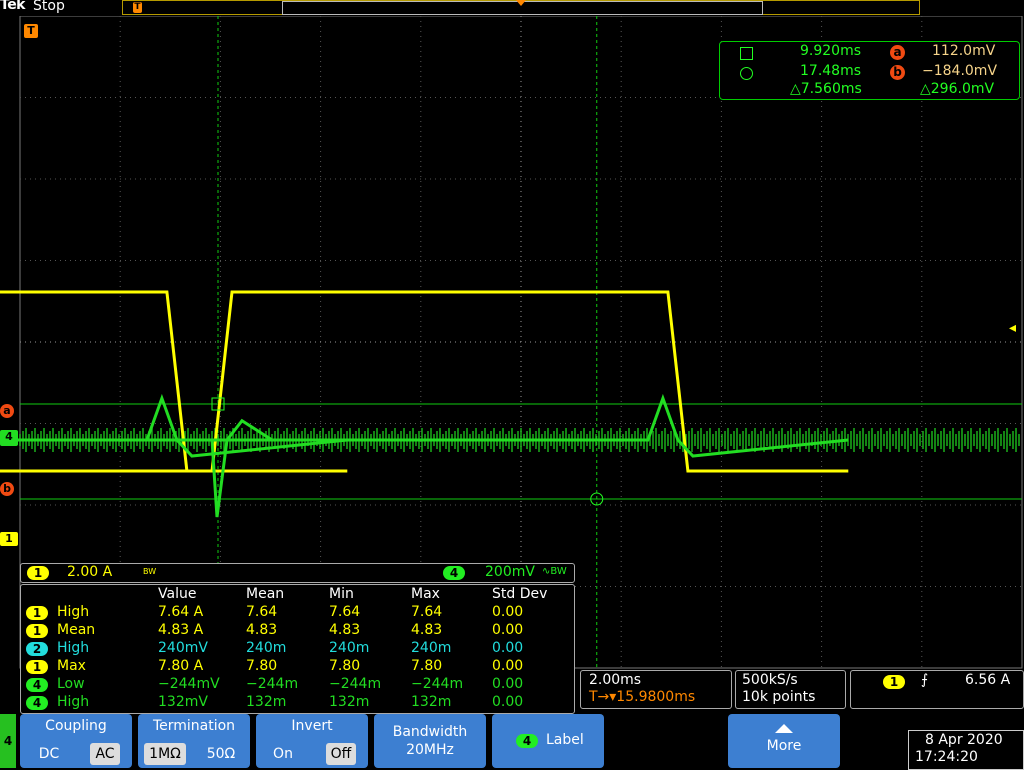 Image resolution: width=1024 pixels, height=770 pixels. I want to click on cursor-dt: △7.560ms, so click(826, 89).